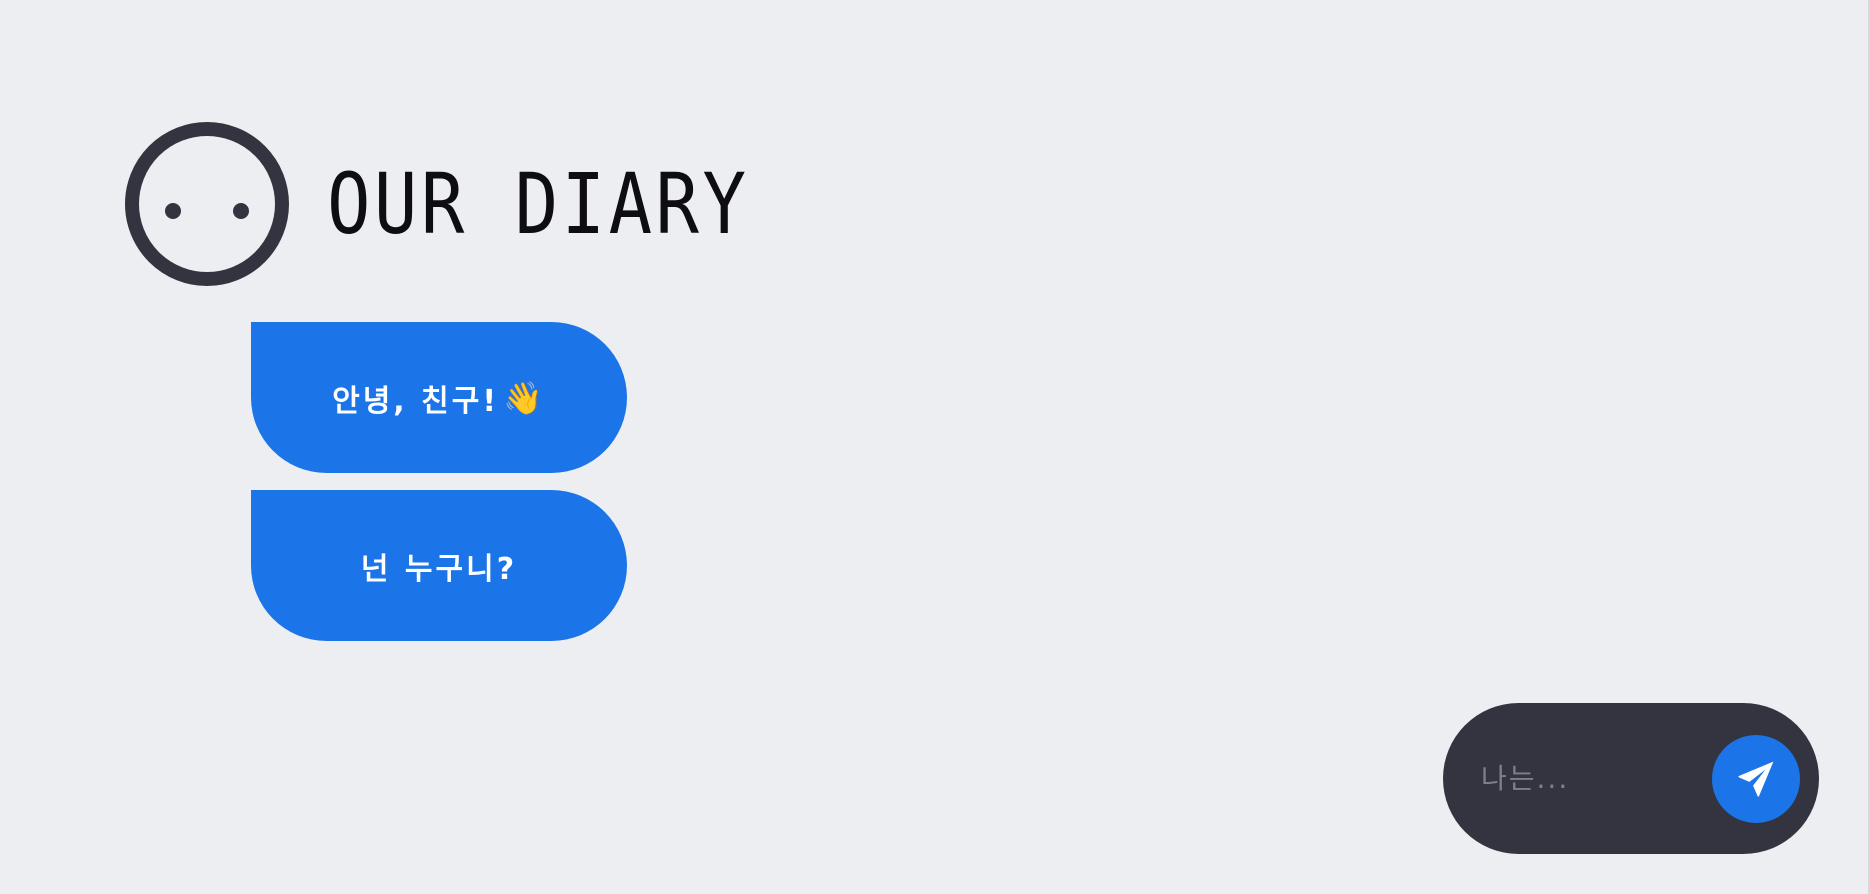 The height and width of the screenshot is (894, 1870). Describe the element at coordinates (173, 211) in the screenshot. I see `logo-left-eye` at that location.